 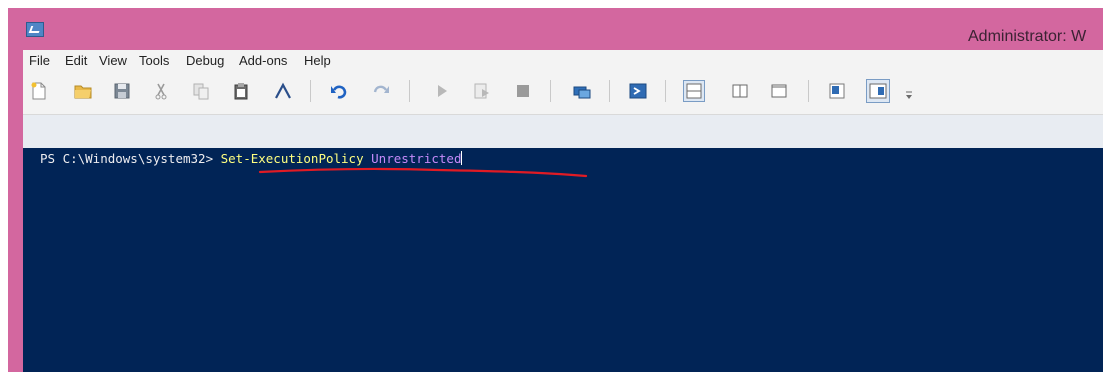 What do you see at coordinates (283, 91) in the screenshot?
I see `clear-icon` at bounding box center [283, 91].